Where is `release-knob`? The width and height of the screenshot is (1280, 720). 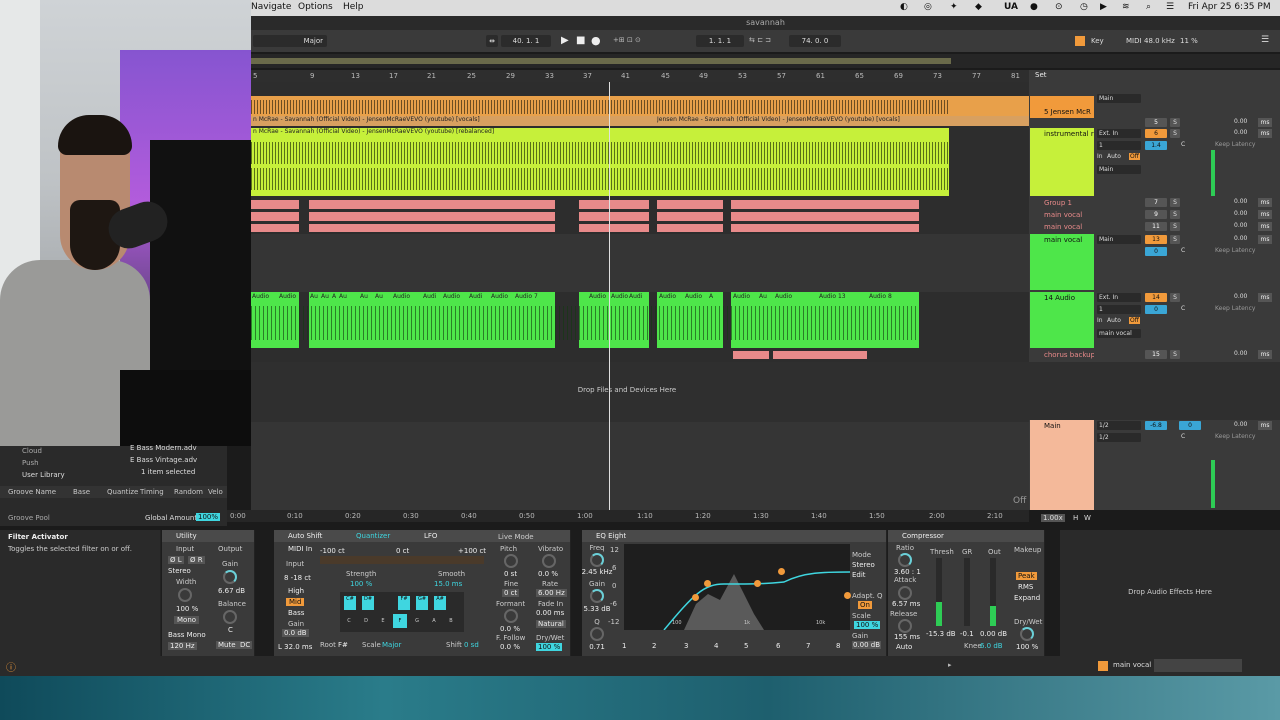 release-knob is located at coordinates (905, 626).